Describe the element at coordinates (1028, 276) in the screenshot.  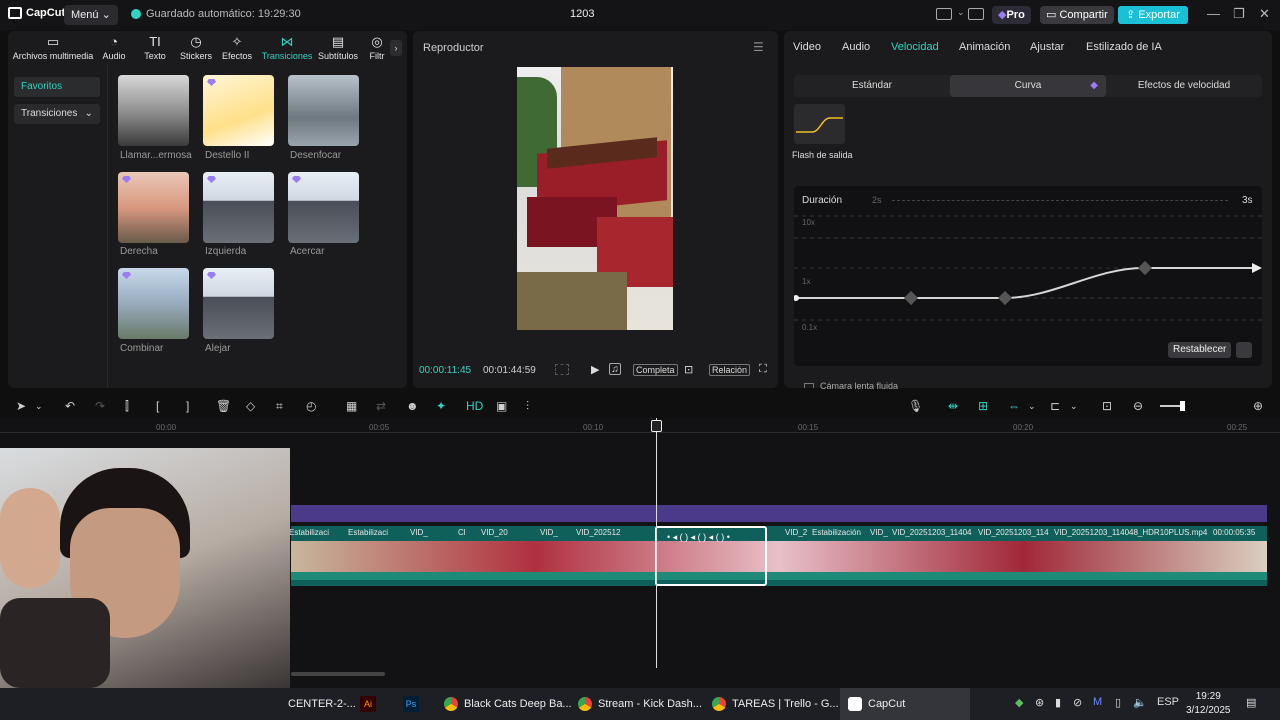
I see `speed-curve-editor: Duración 2s 3s 10x 1x 0.1x Restablecer` at that location.